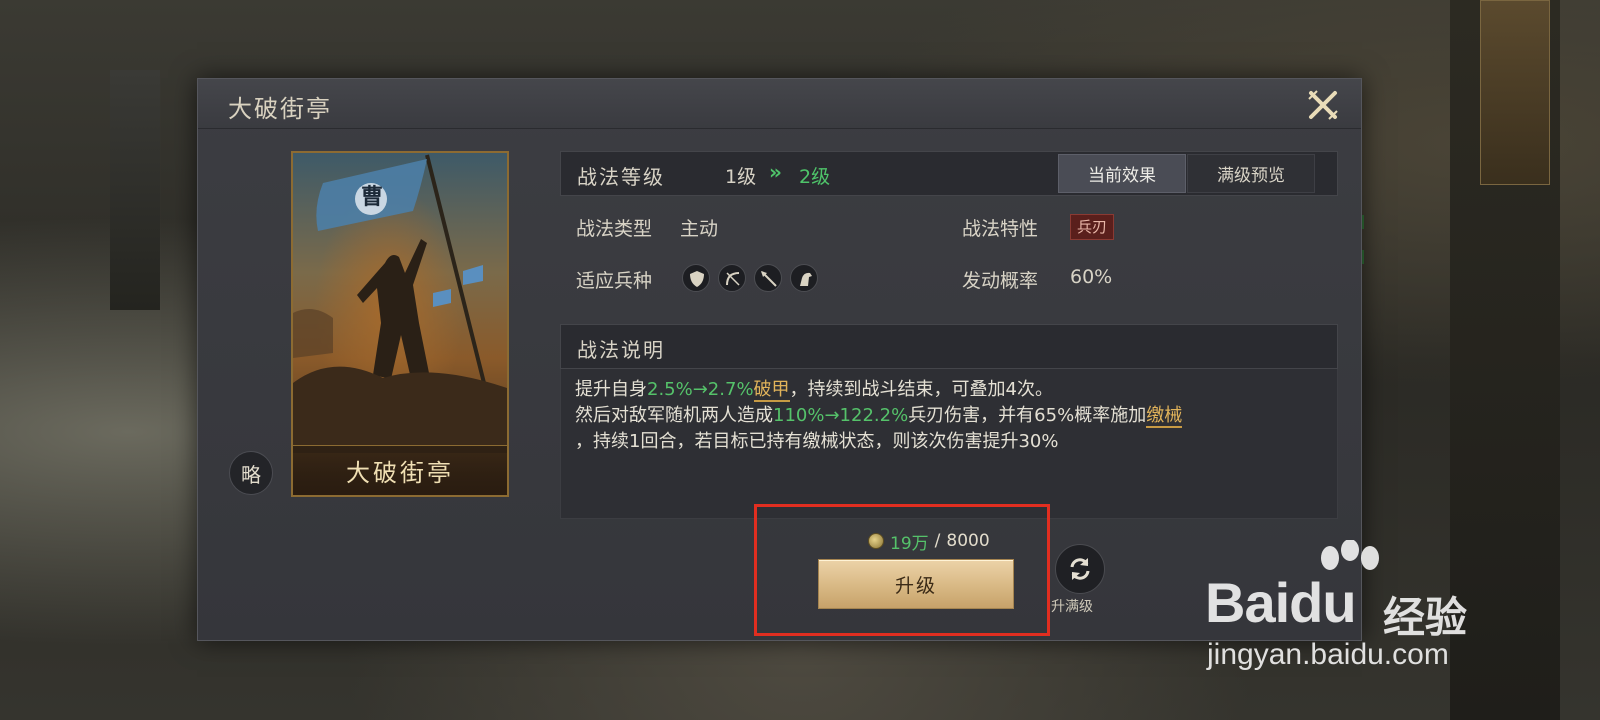  I want to click on watermark-url: jingyan.baidu.com, so click(1328, 654).